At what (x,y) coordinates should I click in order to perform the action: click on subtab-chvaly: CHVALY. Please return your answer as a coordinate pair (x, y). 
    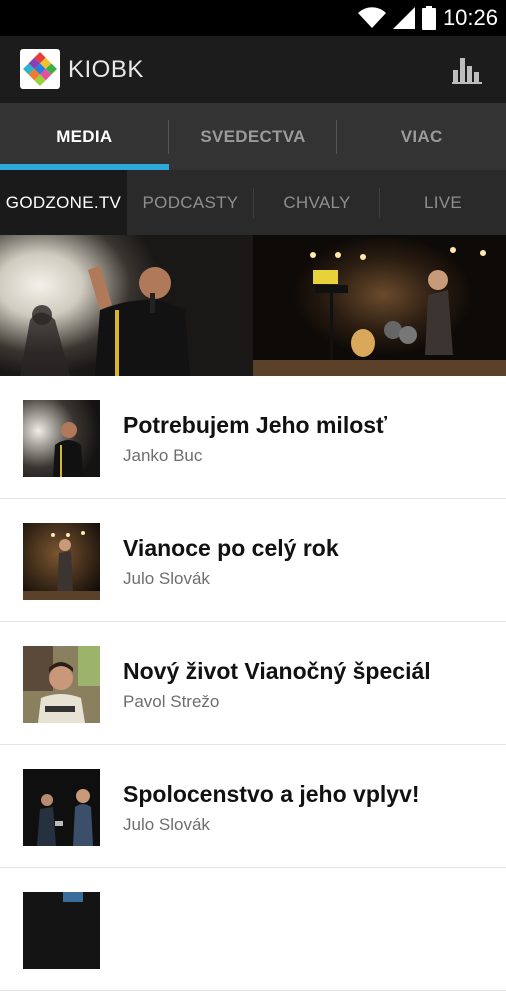
    Looking at the image, I should click on (317, 202).